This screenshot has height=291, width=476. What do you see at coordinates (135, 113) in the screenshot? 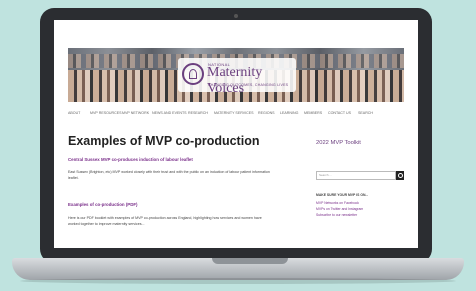
I see `nav-item: MVP NETWORK` at bounding box center [135, 113].